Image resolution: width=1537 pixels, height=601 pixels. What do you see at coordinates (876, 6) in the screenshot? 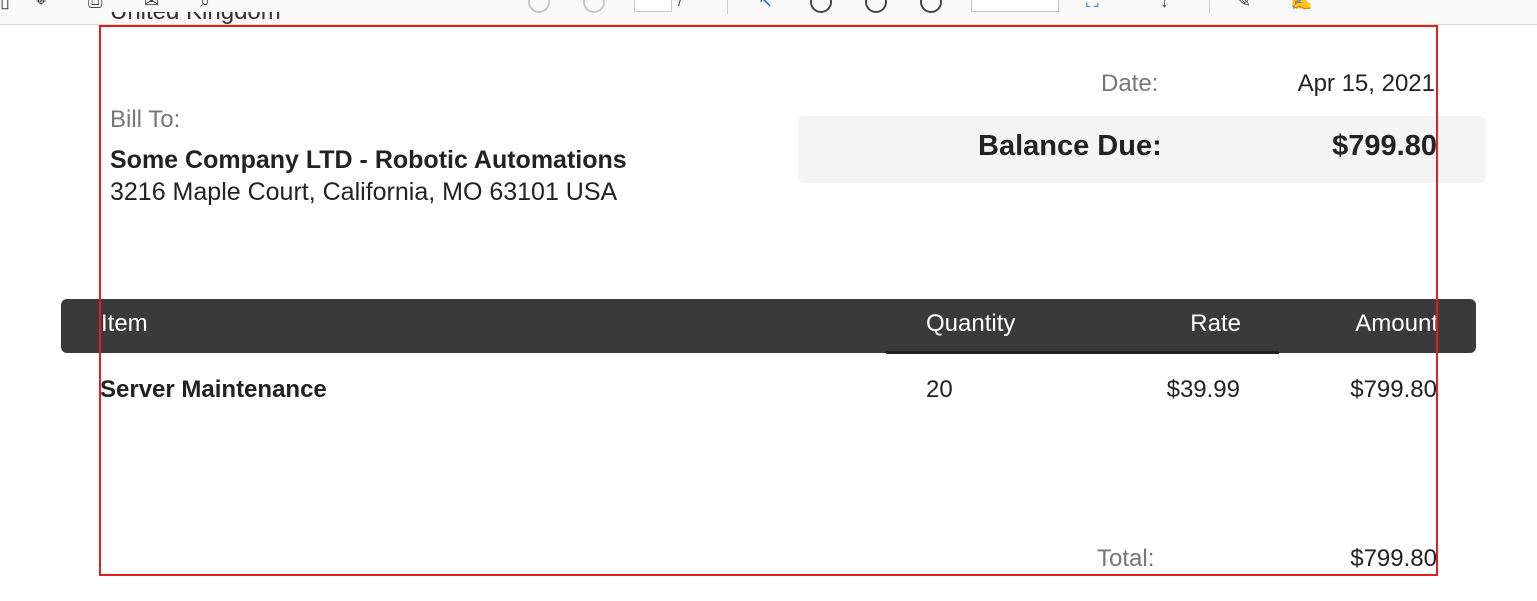
I see `zoom-out-icon` at bounding box center [876, 6].